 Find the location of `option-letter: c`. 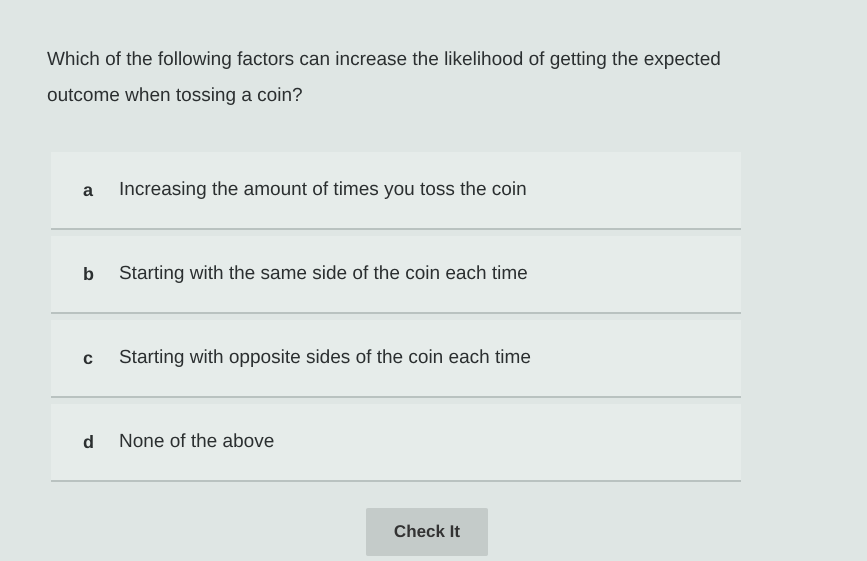

option-letter: c is located at coordinates (88, 358).